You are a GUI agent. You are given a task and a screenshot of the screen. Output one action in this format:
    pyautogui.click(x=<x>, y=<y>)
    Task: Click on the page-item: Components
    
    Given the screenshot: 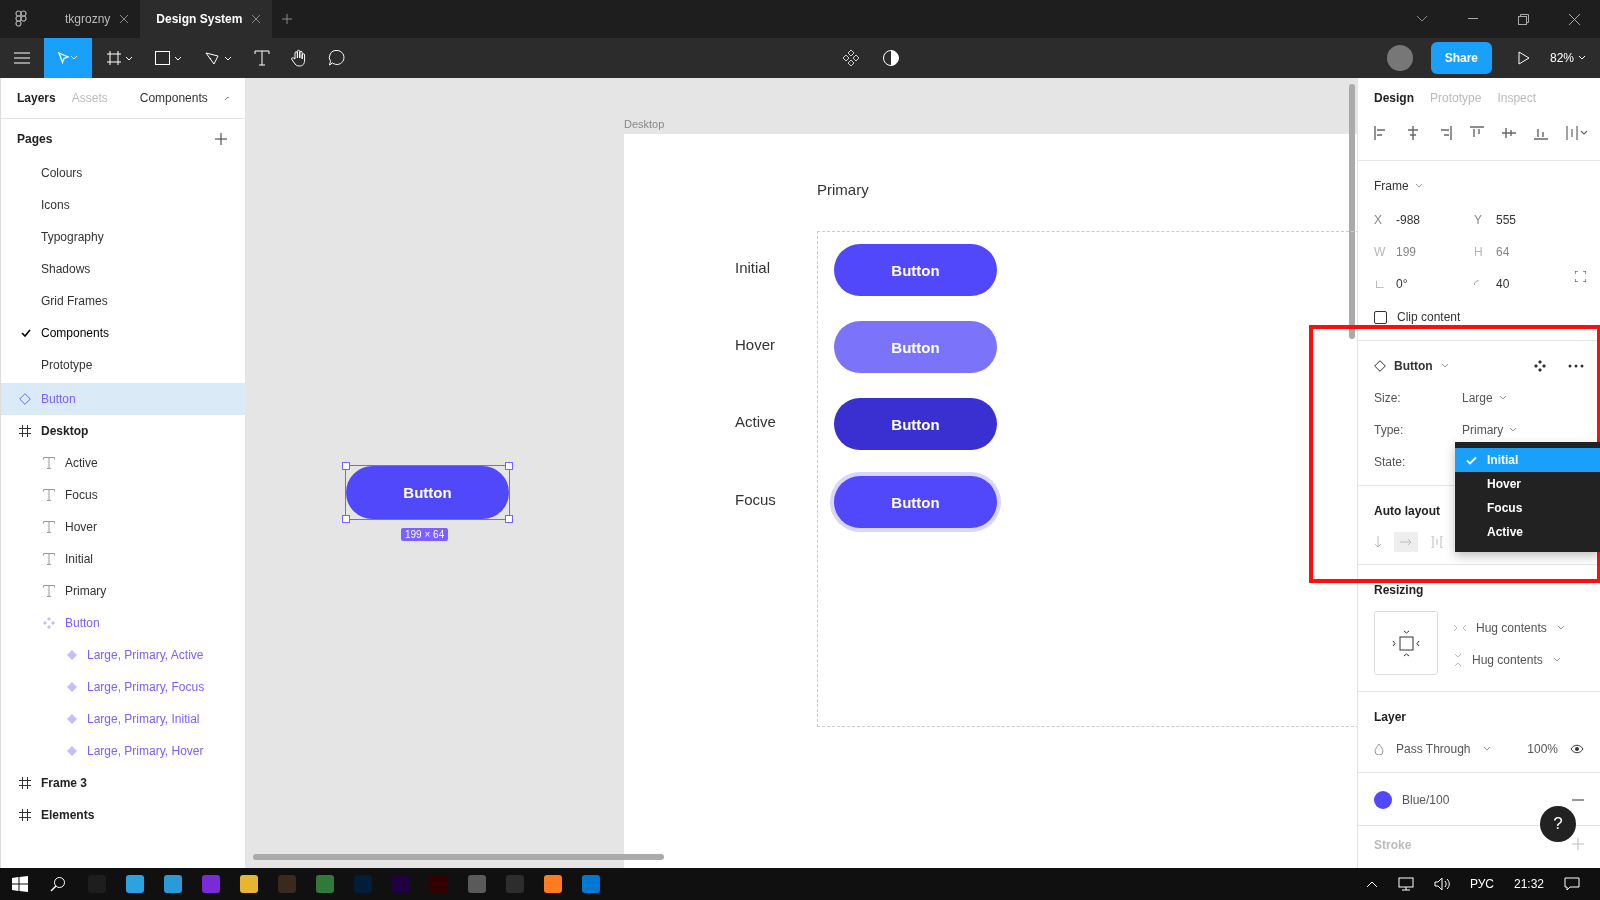 What is the action you would take?
    pyautogui.click(x=123, y=333)
    